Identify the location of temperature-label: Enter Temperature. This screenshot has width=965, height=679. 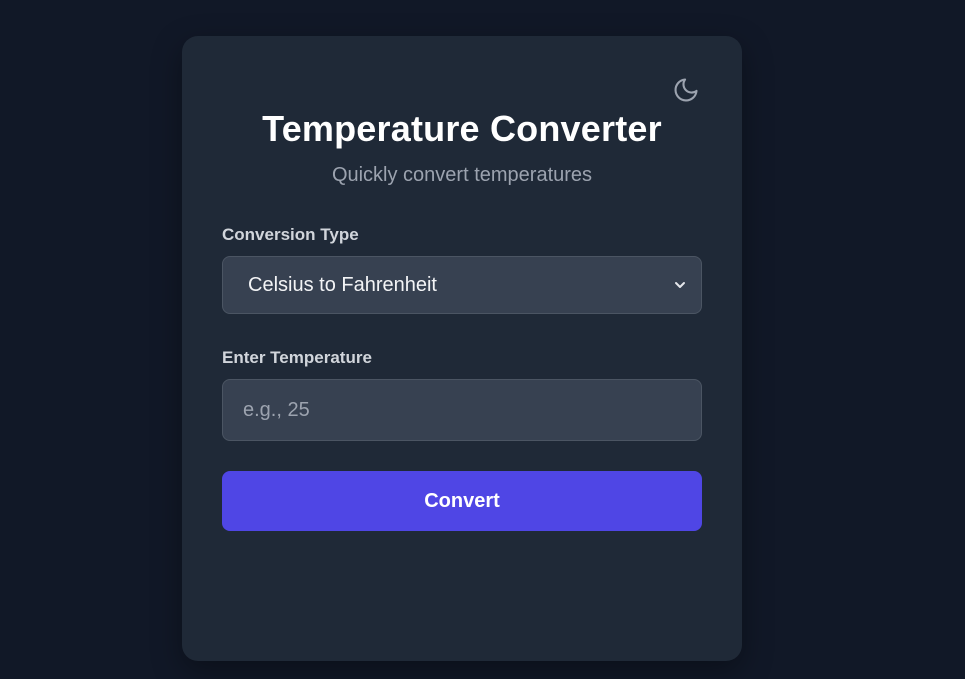
(297, 357).